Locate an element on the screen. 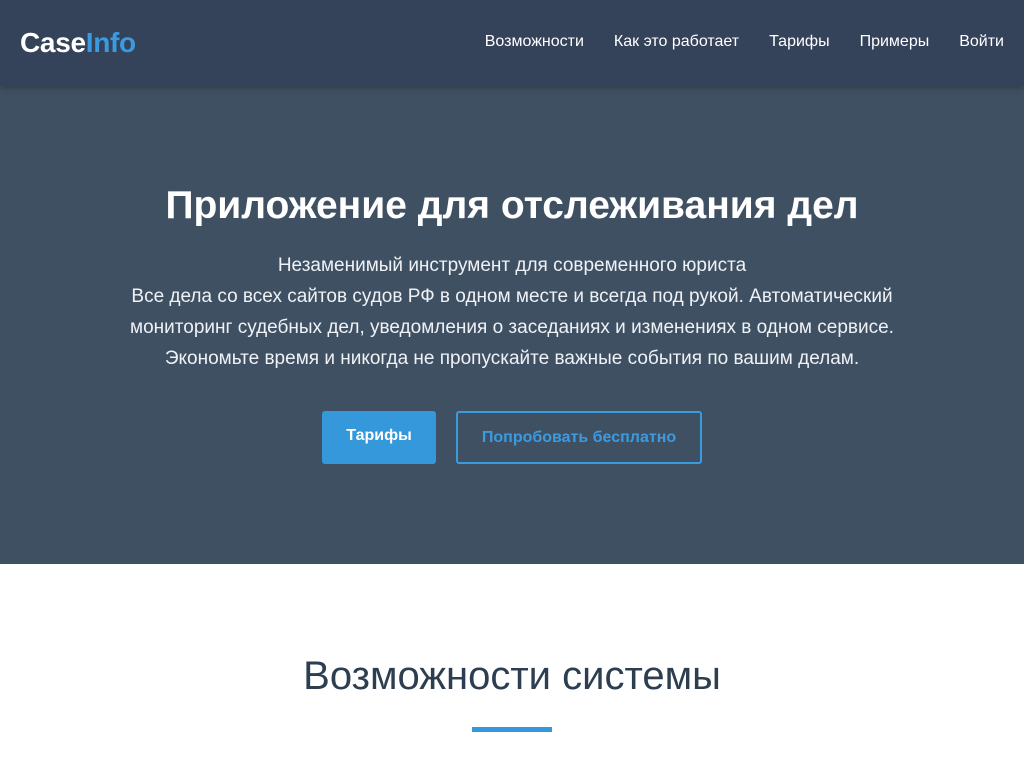 The height and width of the screenshot is (768, 1024). logo-case: Case is located at coordinates (53, 42).